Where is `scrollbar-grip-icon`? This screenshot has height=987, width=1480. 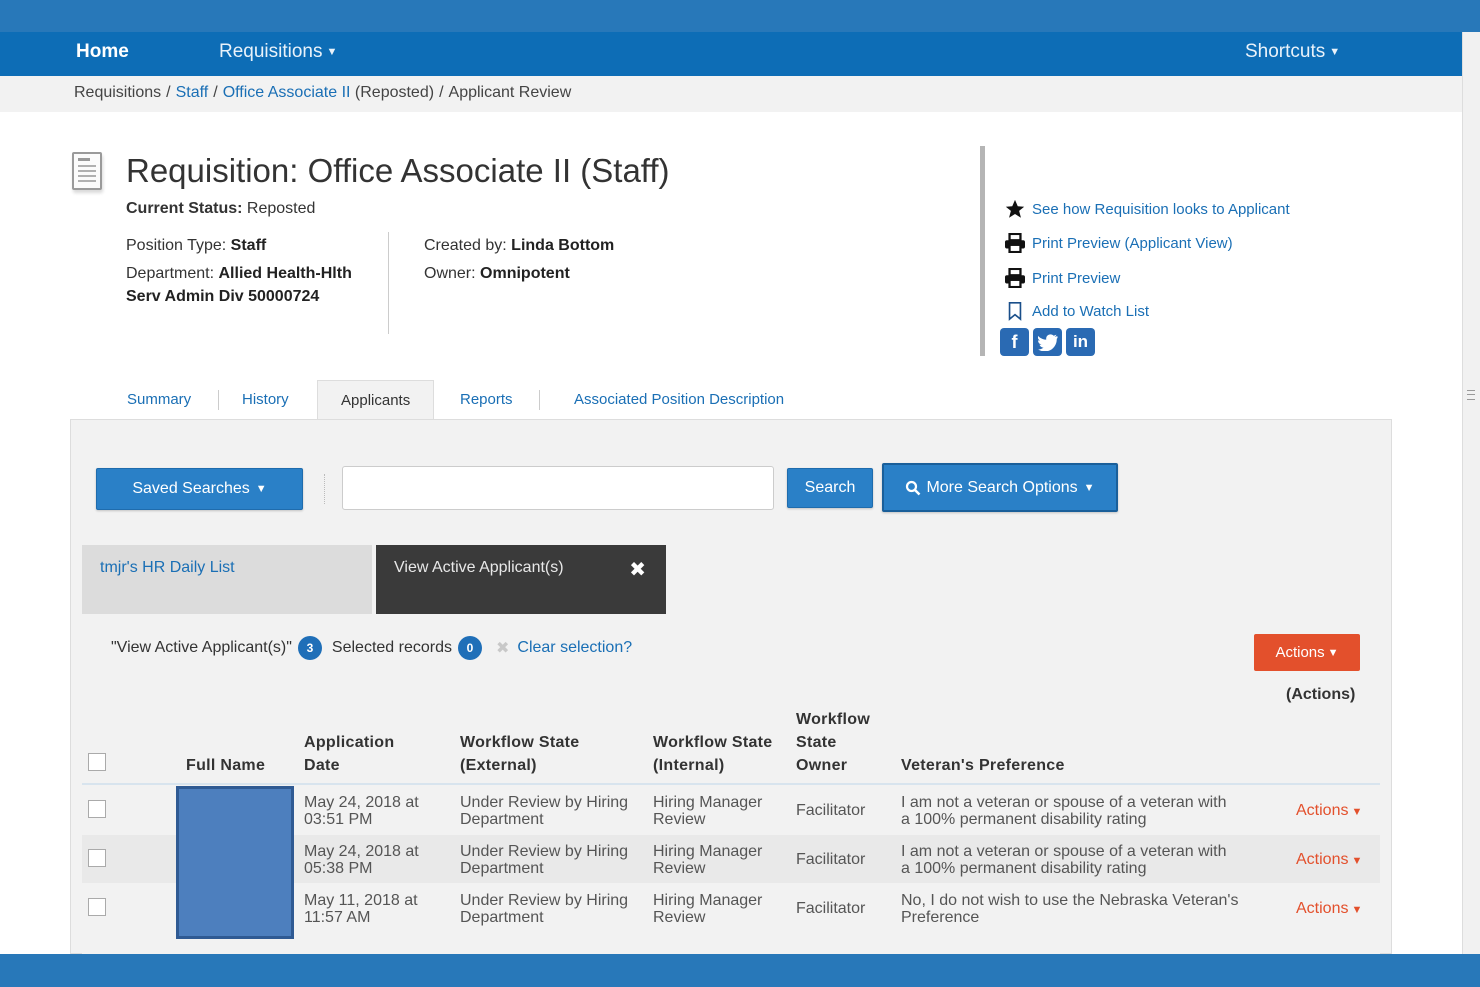 scrollbar-grip-icon is located at coordinates (1471, 395).